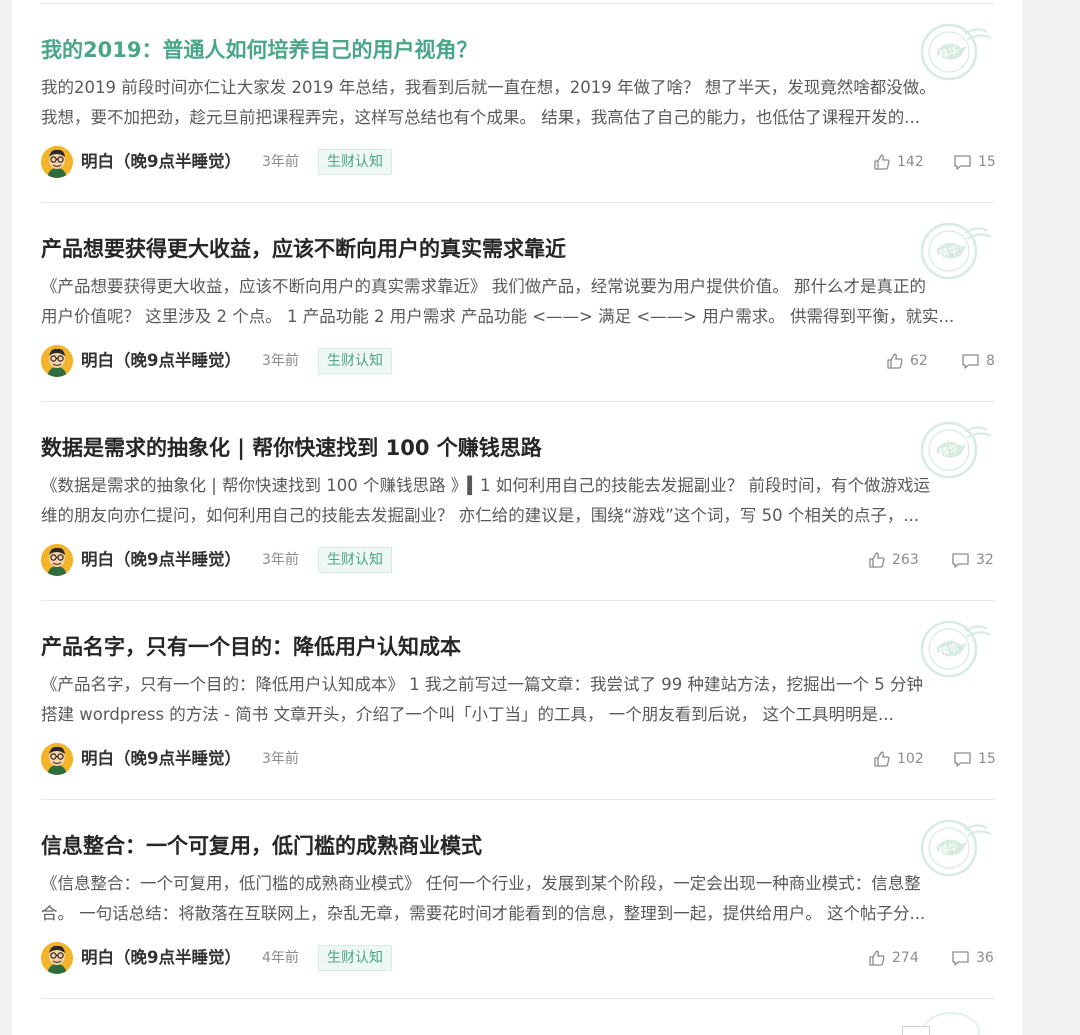 The width and height of the screenshot is (1080, 1035). I want to click on post-title: 产品名字，只有一个目的：降低用户认知成本, so click(251, 647).